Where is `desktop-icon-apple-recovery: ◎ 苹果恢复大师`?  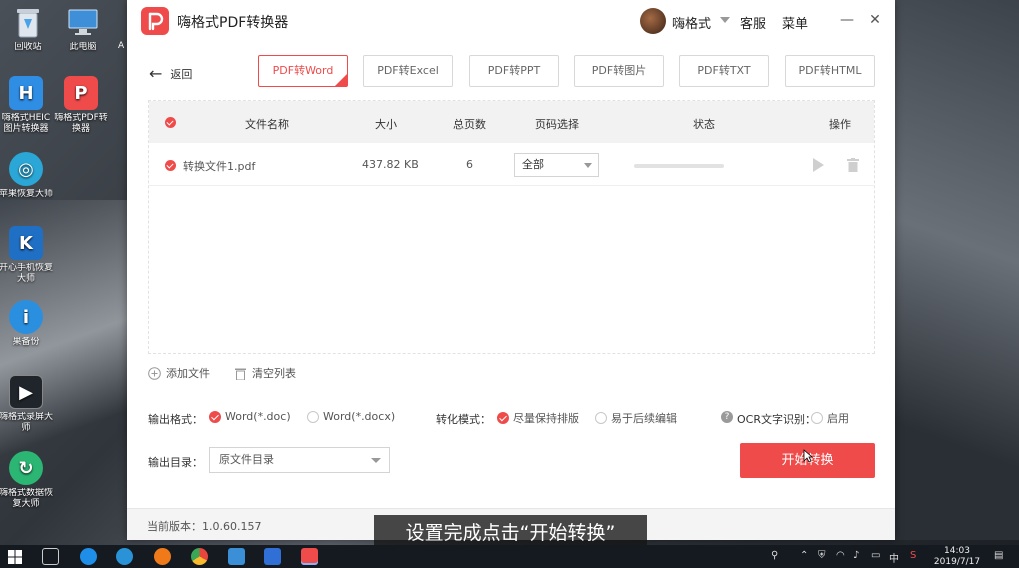
desktop-icon-apple-recovery: ◎ 苹果恢复大师 is located at coordinates (27, 181).